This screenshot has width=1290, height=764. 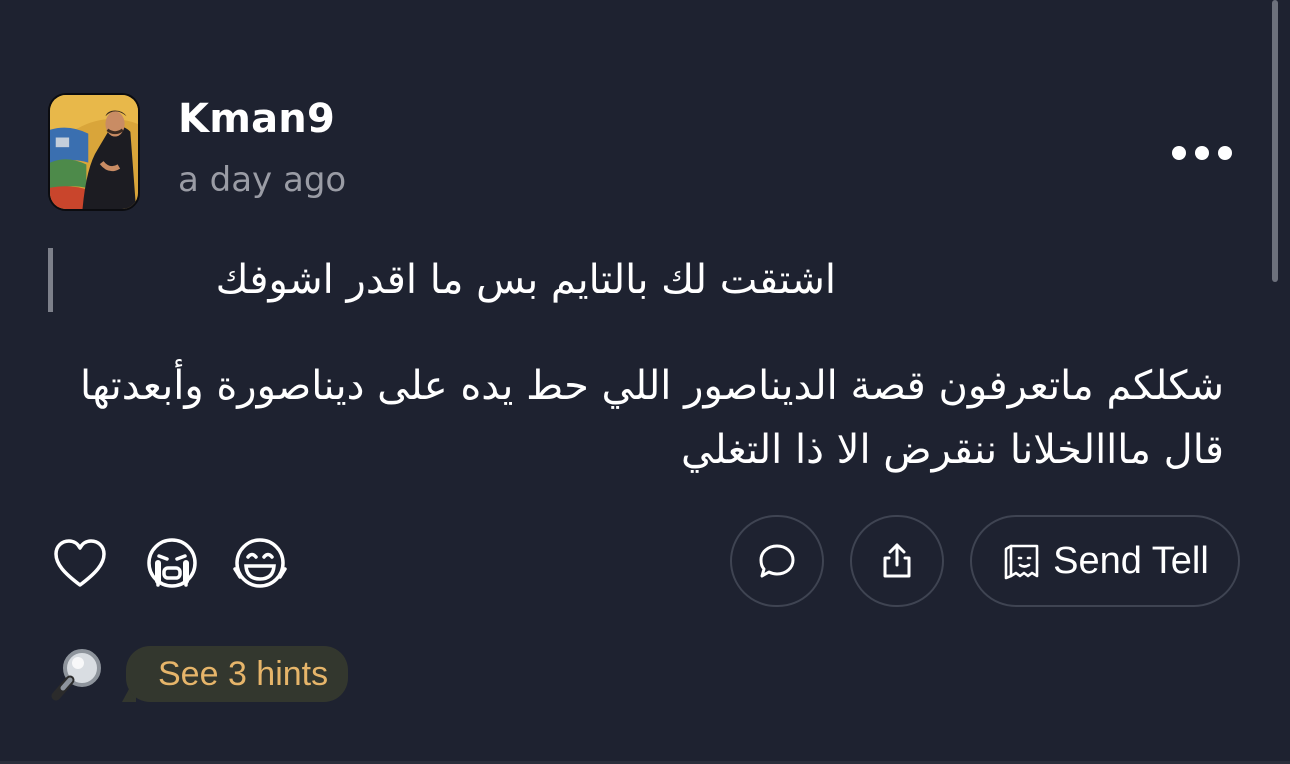 What do you see at coordinates (260, 563) in the screenshot?
I see `laughing-face-icon` at bounding box center [260, 563].